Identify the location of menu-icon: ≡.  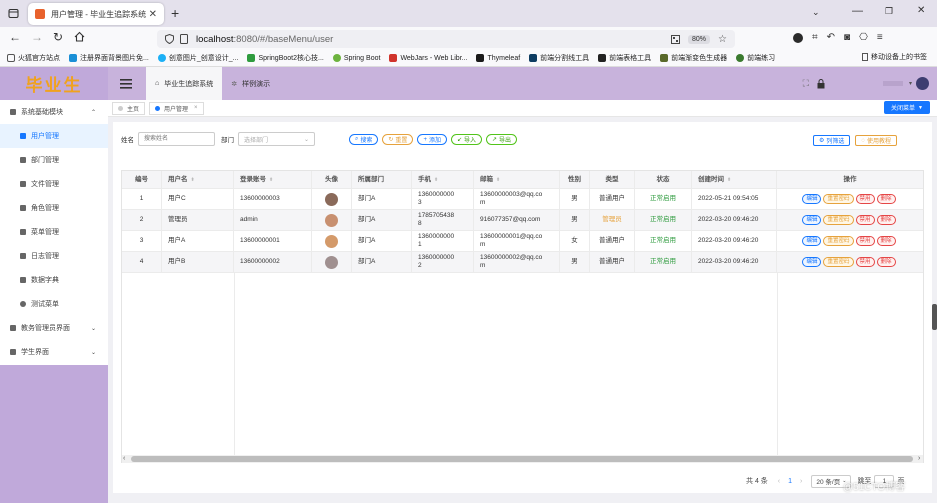
(880, 37).